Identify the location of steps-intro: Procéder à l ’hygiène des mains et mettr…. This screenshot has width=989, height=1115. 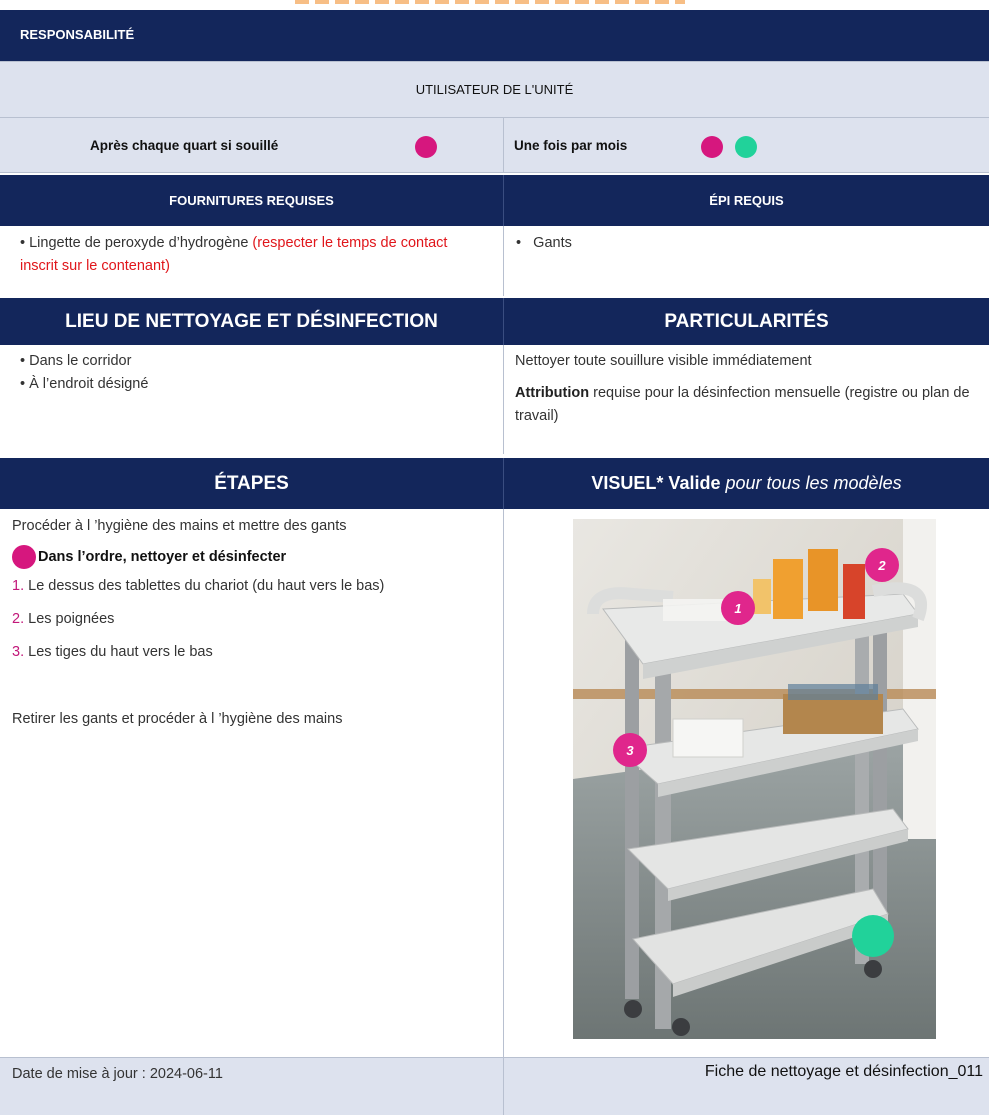
(179, 526).